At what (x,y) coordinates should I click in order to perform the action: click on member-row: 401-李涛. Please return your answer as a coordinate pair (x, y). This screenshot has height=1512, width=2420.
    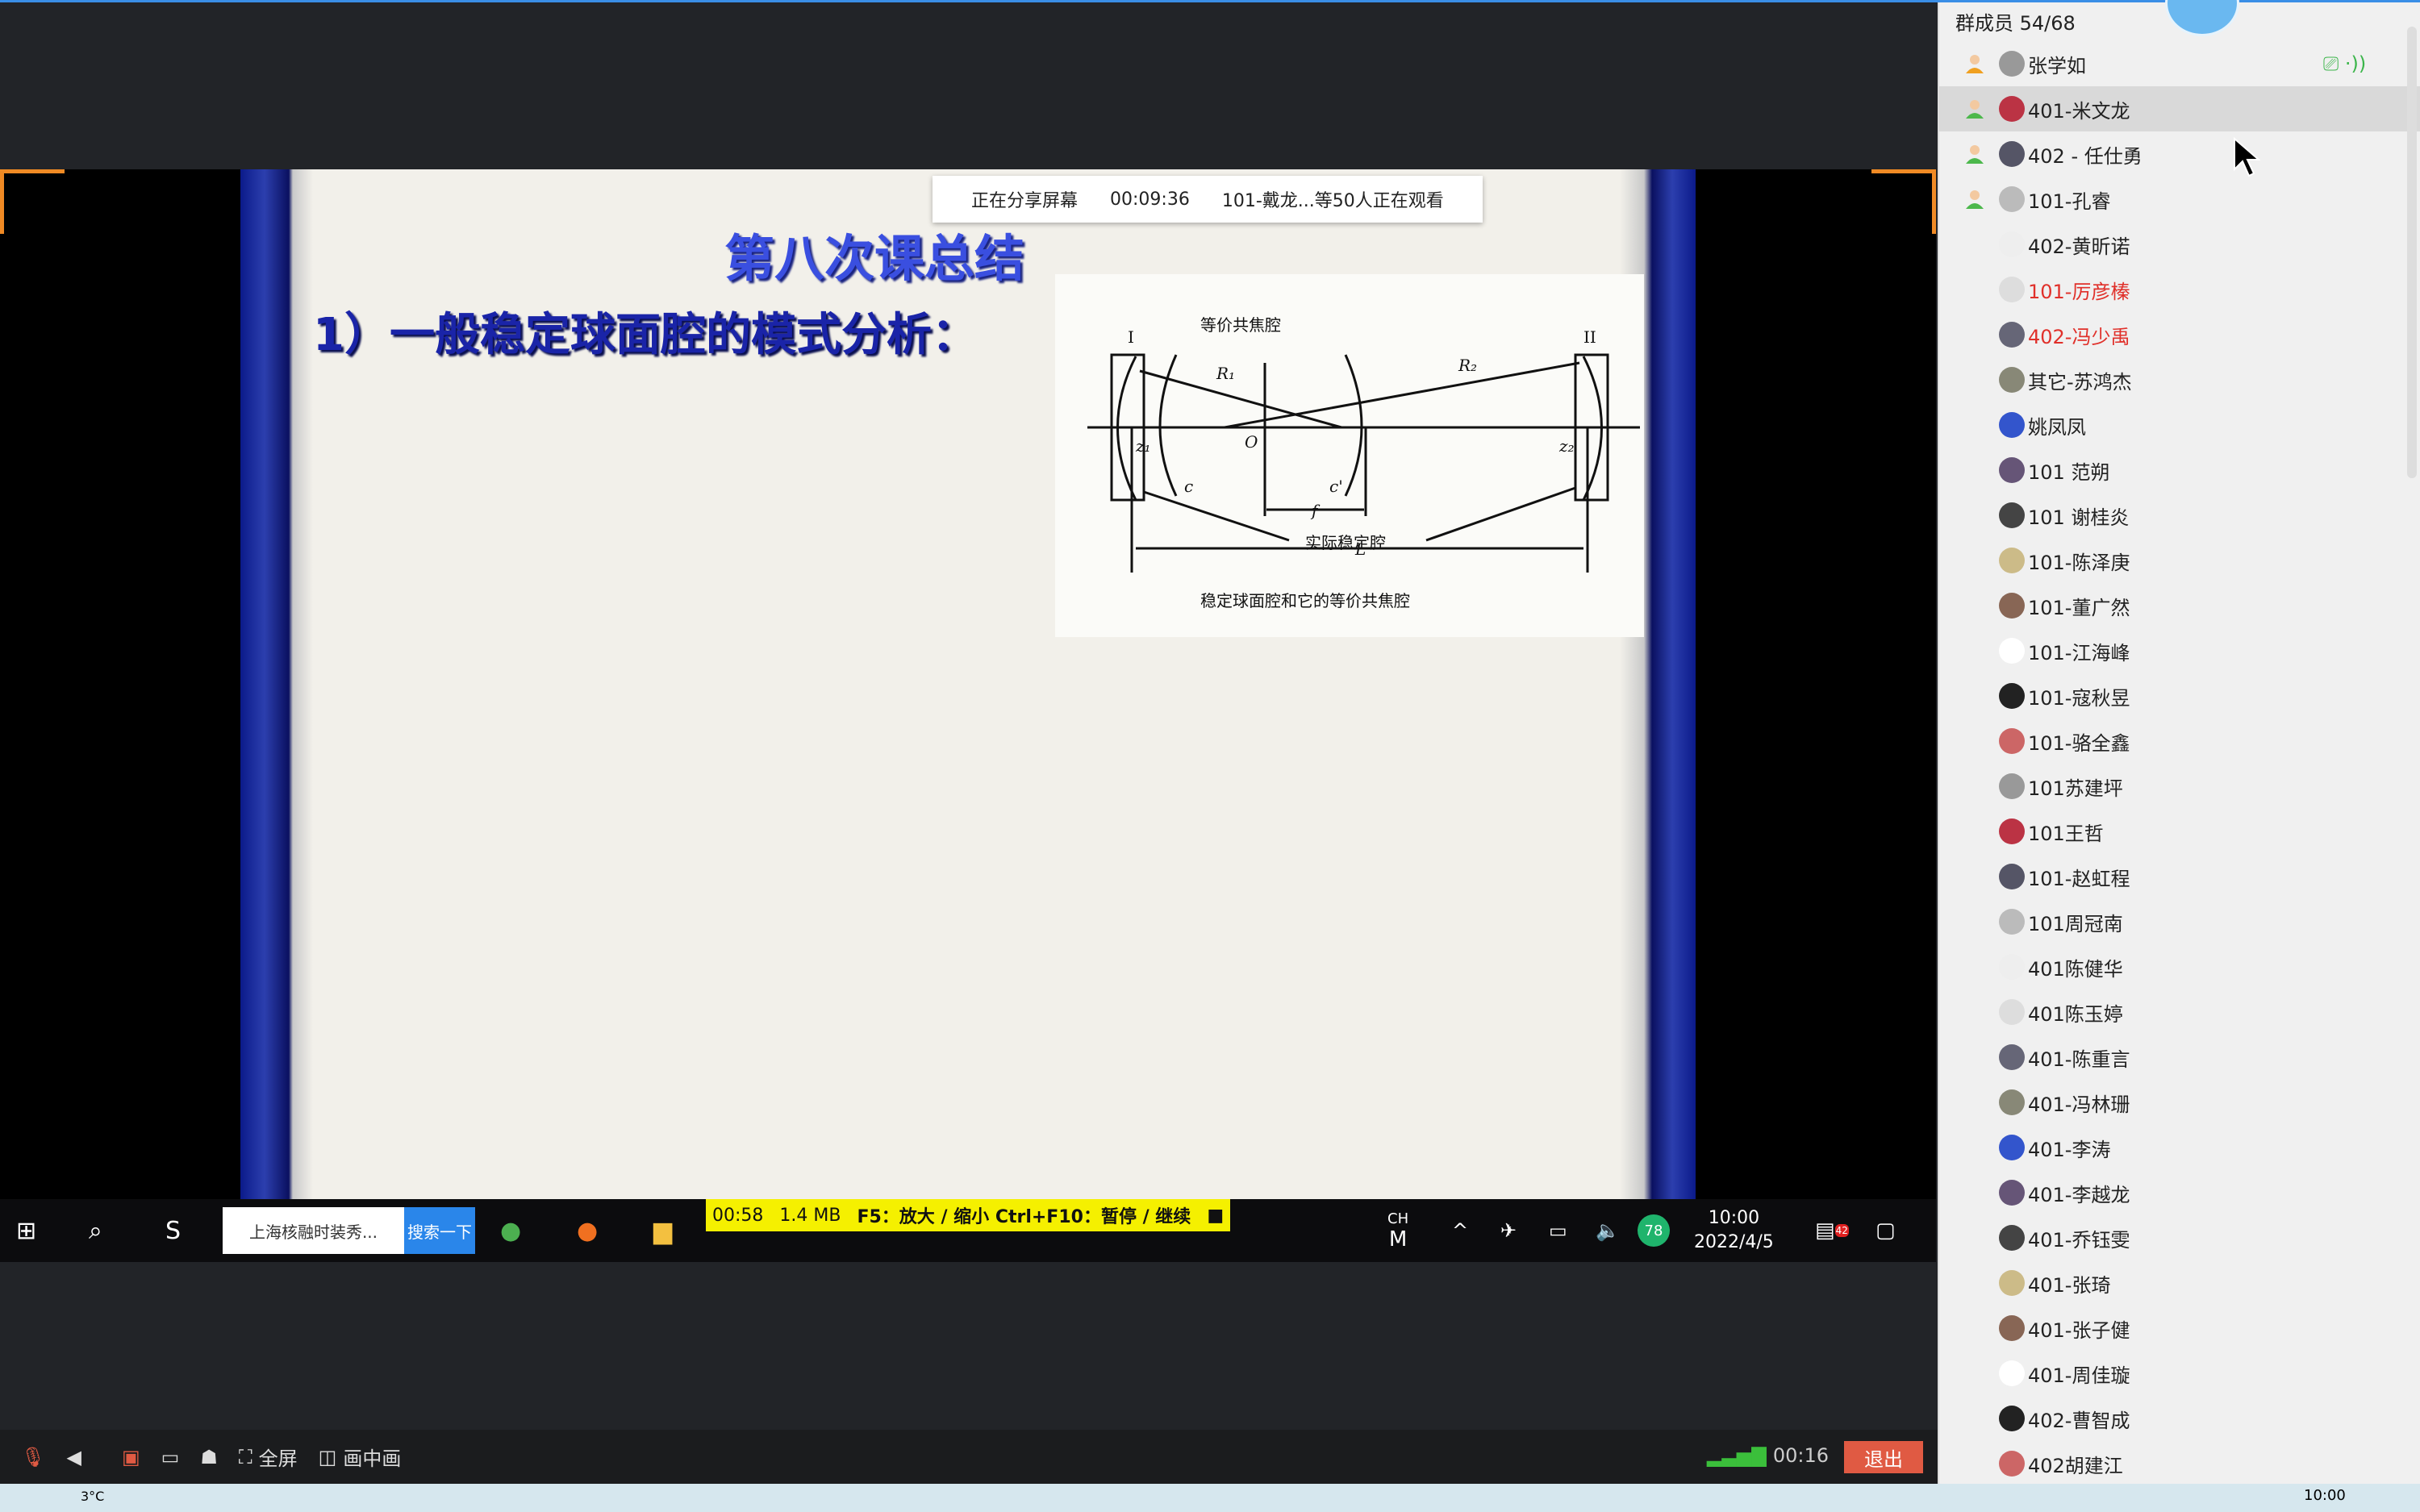
    Looking at the image, I should click on (2179, 1147).